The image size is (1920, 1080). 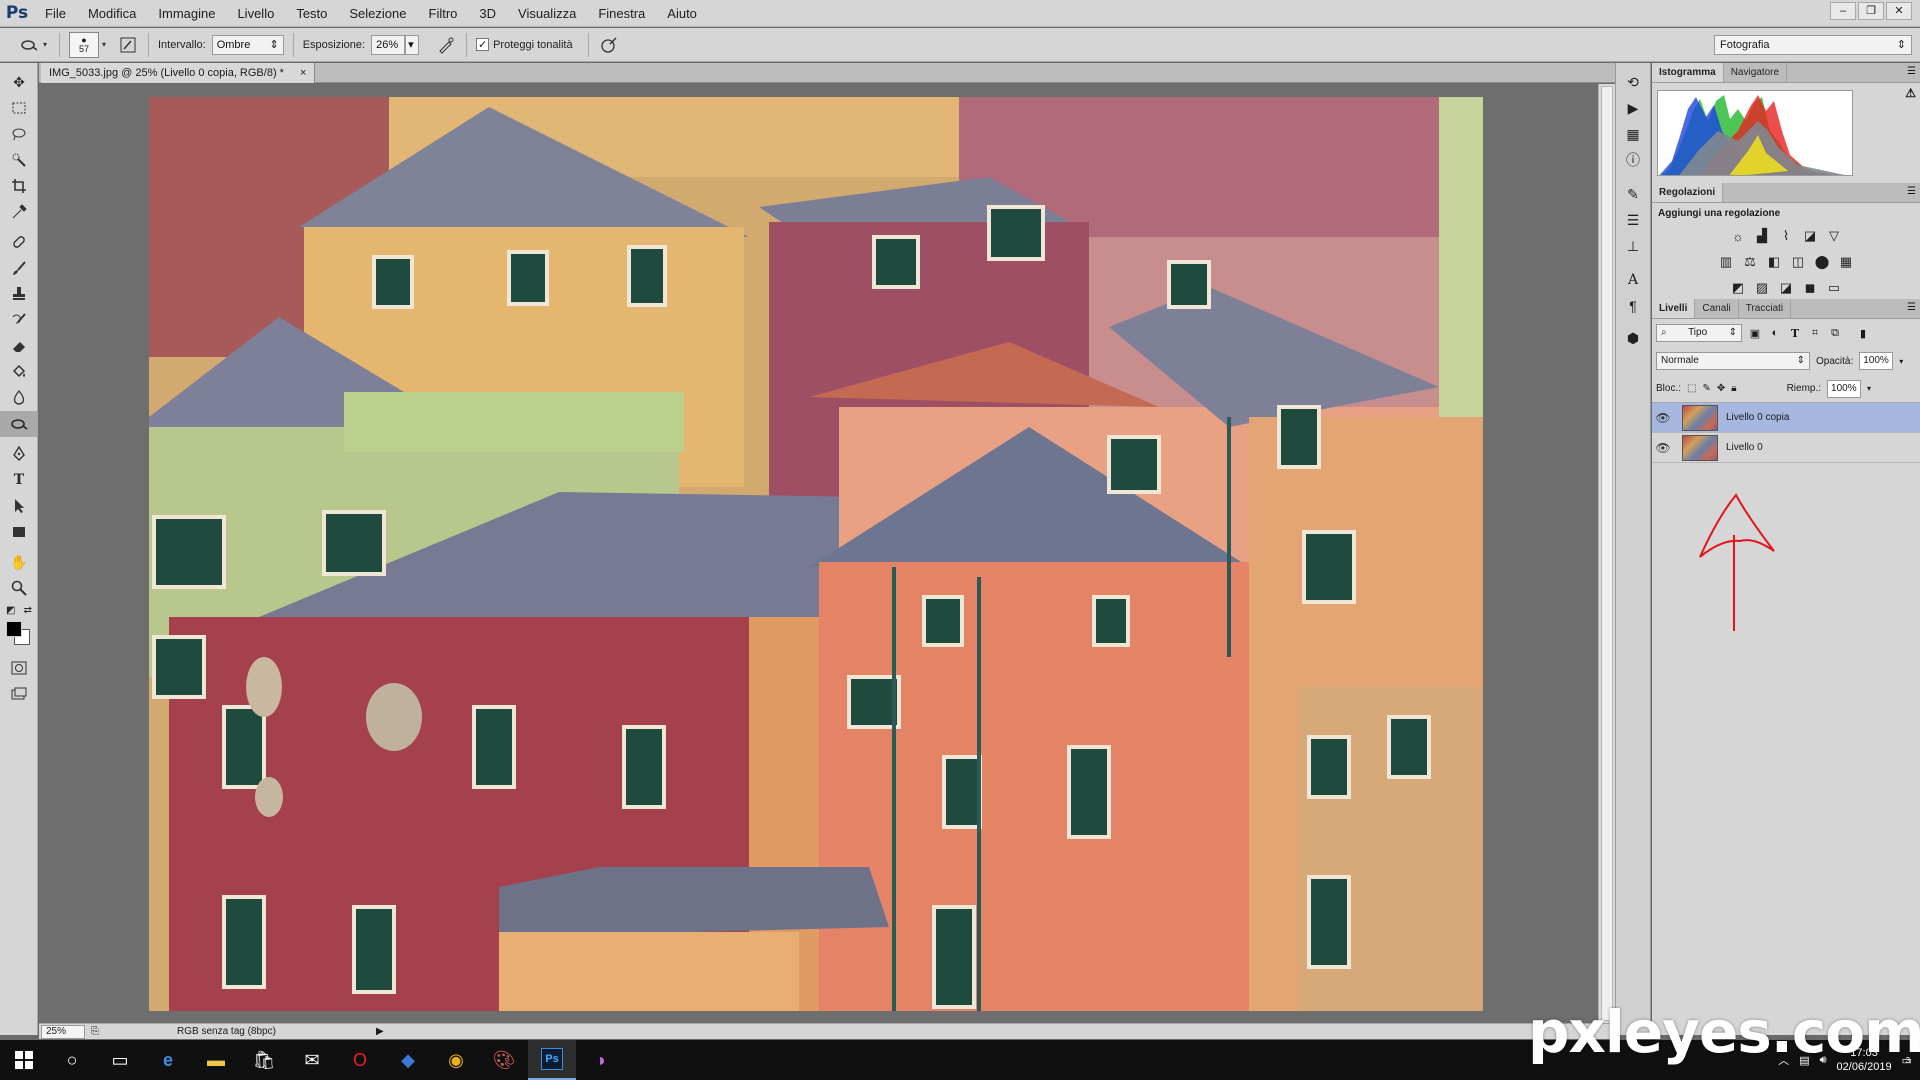 I want to click on crop-tool-icon, so click(x=19, y=186).